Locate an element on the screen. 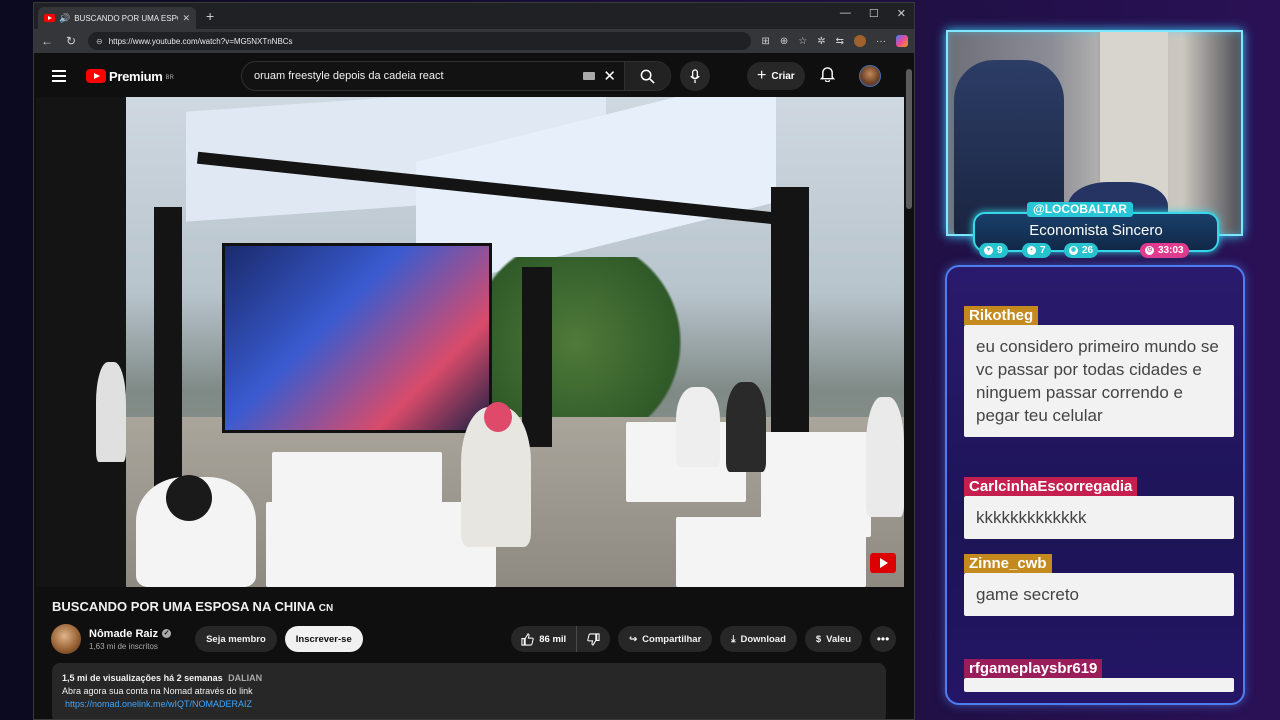 This screenshot has width=1280, height=720. share-button: ↪ Compartilhar is located at coordinates (665, 639).